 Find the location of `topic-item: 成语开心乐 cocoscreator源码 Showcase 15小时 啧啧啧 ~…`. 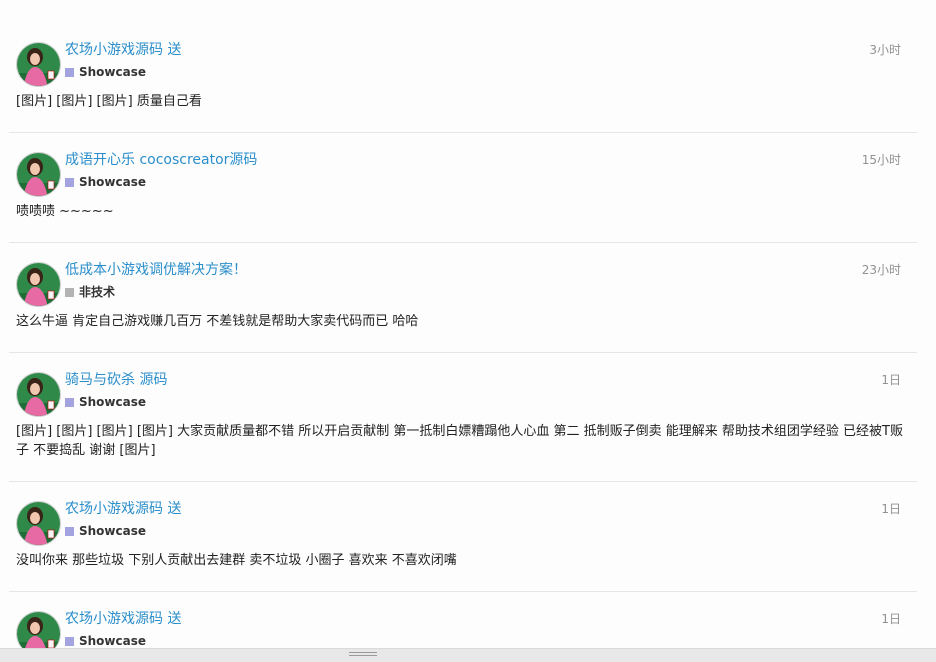

topic-item: 成语开心乐 cocoscreator源码 Showcase 15小时 啧啧啧 ~… is located at coordinates (463, 197).